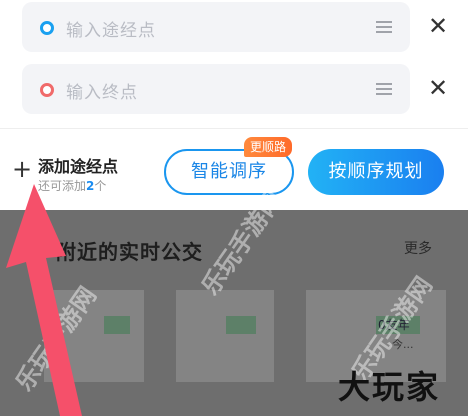 This screenshot has width=468, height=416. Describe the element at coordinates (111, 31) in the screenshot. I see `waypoint-placeholder: 输入途经点` at that location.